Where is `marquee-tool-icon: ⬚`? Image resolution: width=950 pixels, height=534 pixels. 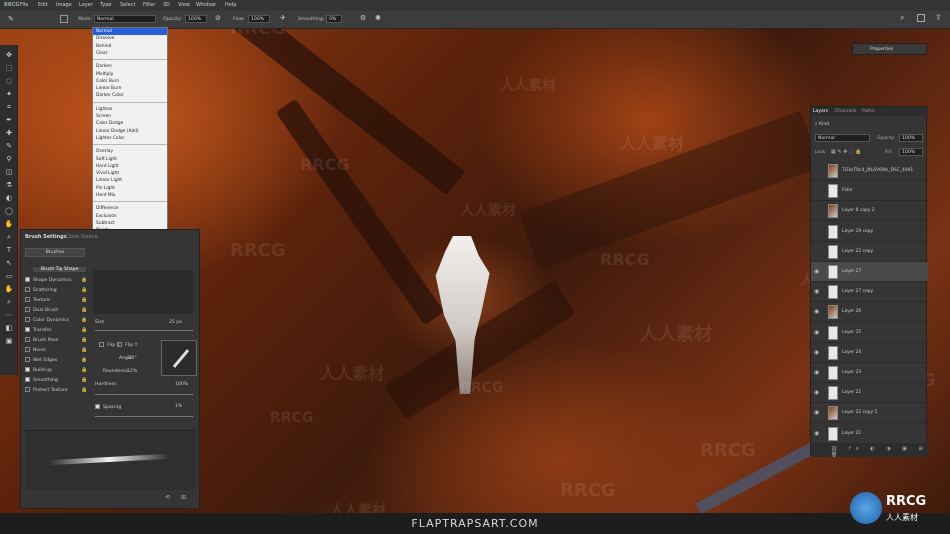
marquee-tool-icon: ⬚ is located at coordinates (9, 68).